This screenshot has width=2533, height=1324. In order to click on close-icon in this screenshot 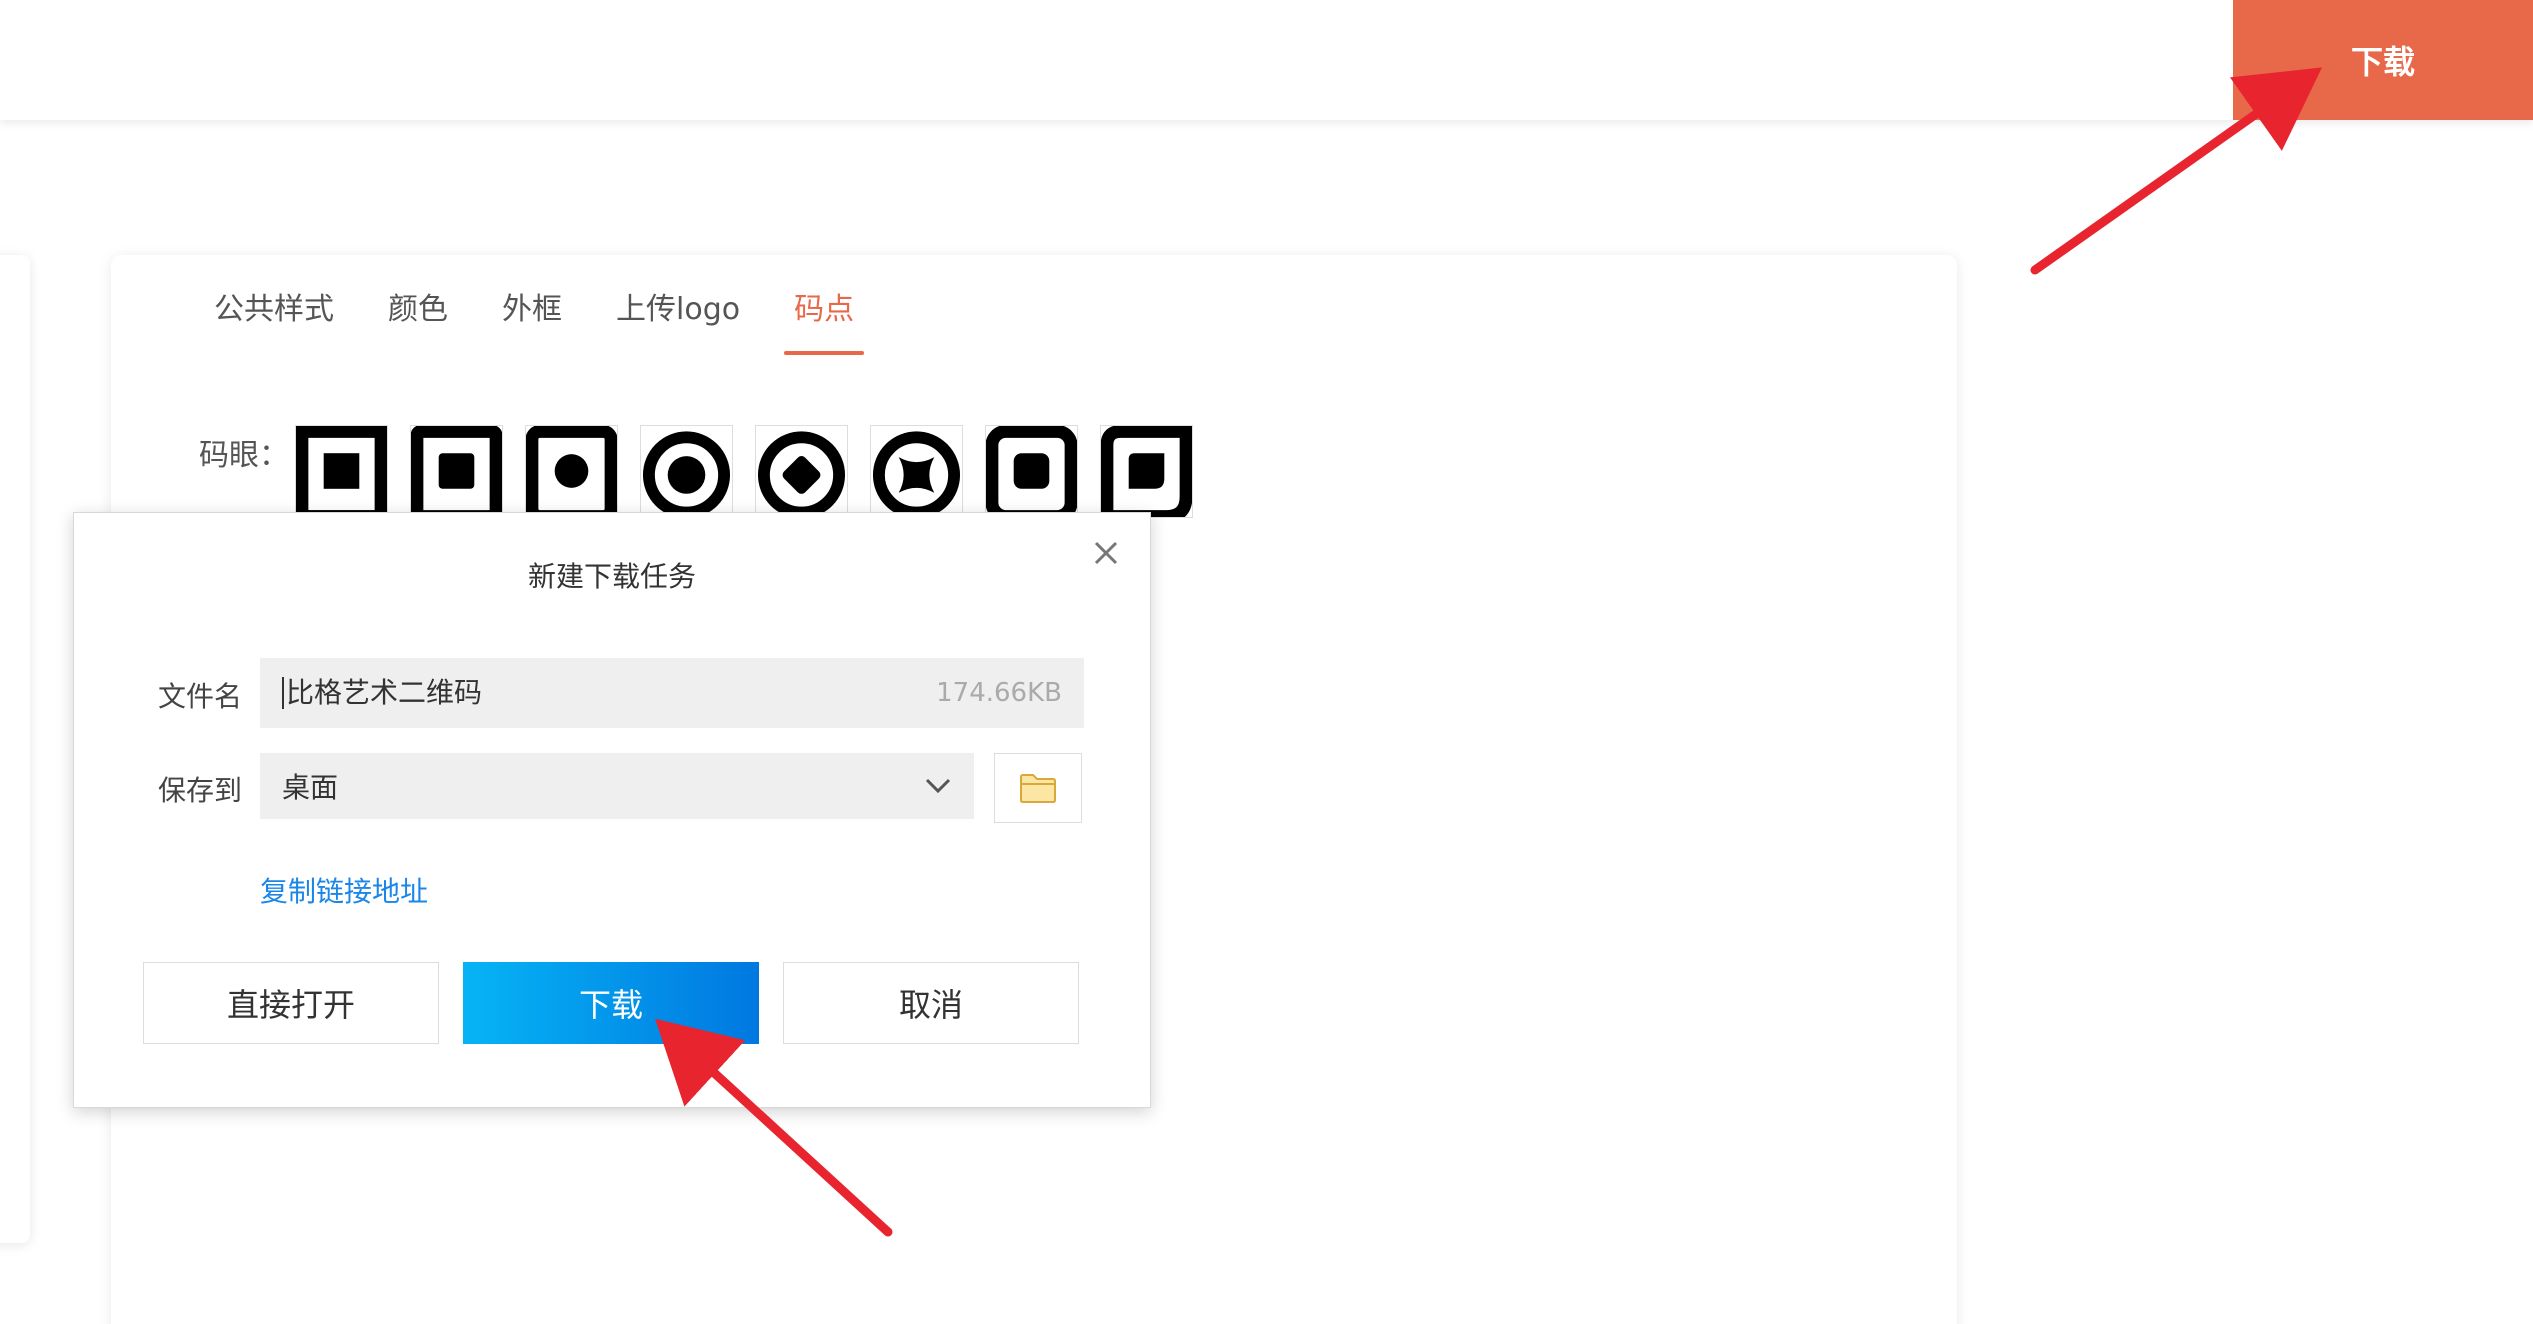, I will do `click(1106, 553)`.